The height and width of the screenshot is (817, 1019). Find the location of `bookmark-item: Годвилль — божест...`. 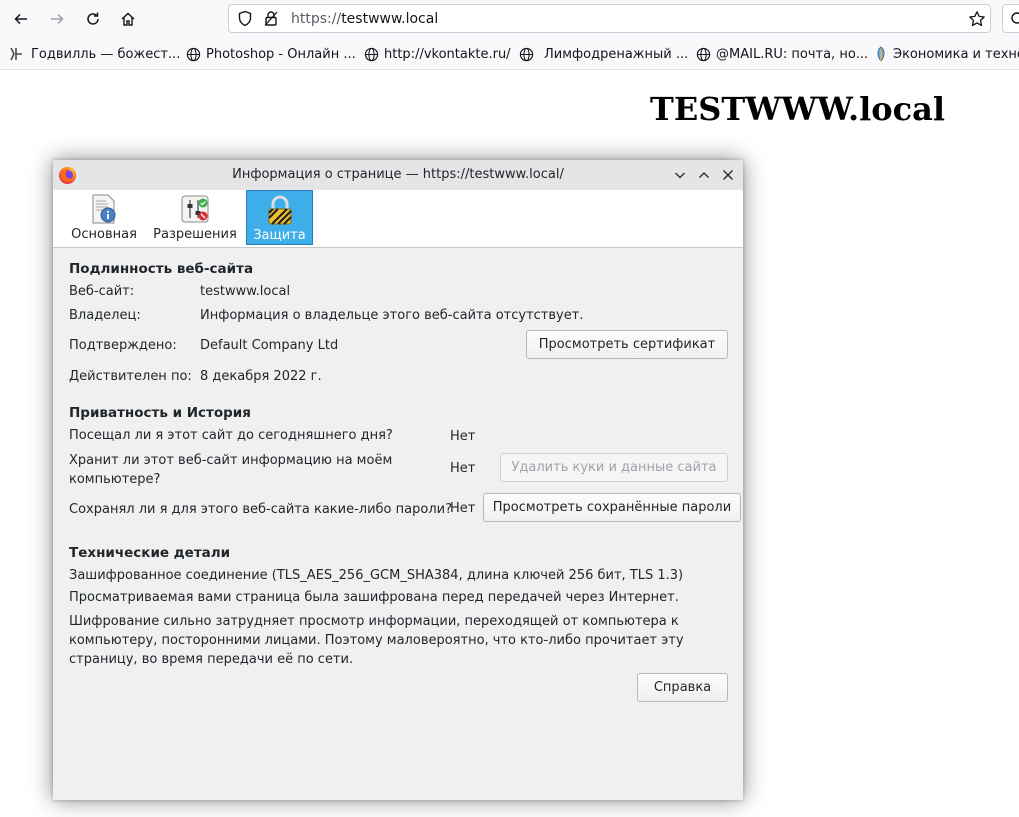

bookmark-item: Годвилль — божест... is located at coordinates (94, 54).